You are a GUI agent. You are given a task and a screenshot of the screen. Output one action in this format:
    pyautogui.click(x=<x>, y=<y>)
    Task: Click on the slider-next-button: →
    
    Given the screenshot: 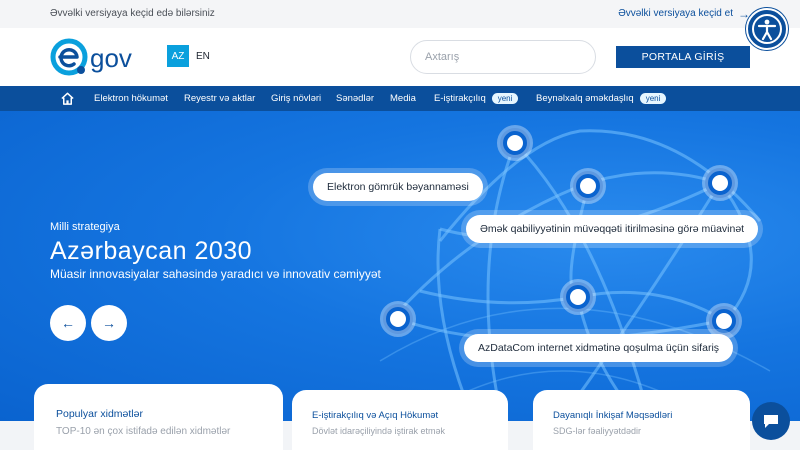 What is the action you would take?
    pyautogui.click(x=109, y=323)
    